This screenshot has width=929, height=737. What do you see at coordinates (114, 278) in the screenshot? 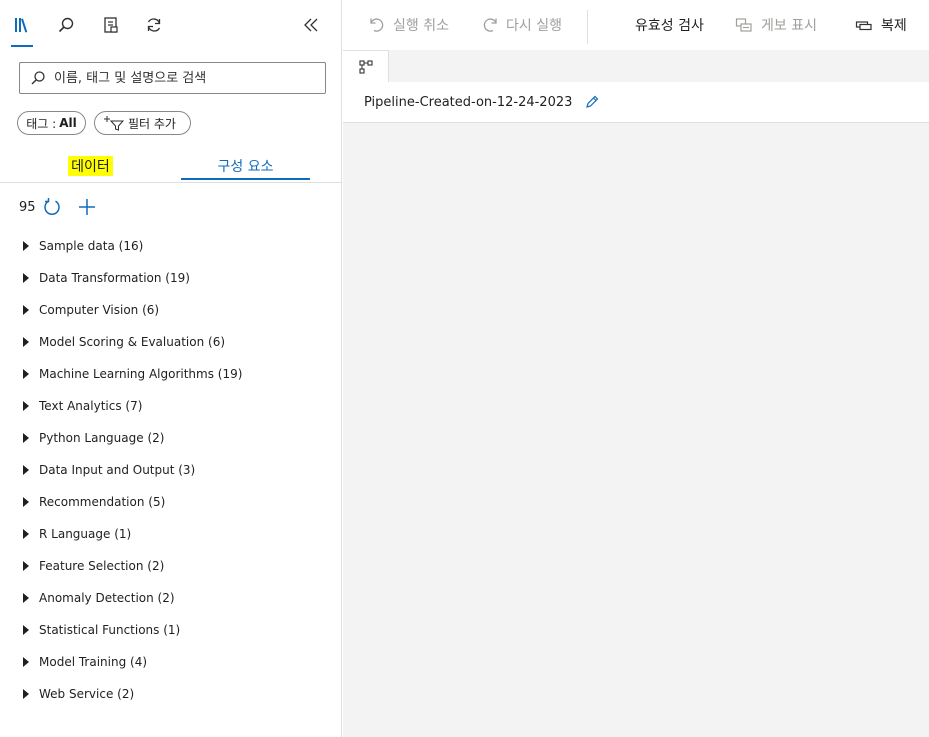
I see `tree-item-label: Data Transformation (19)` at bounding box center [114, 278].